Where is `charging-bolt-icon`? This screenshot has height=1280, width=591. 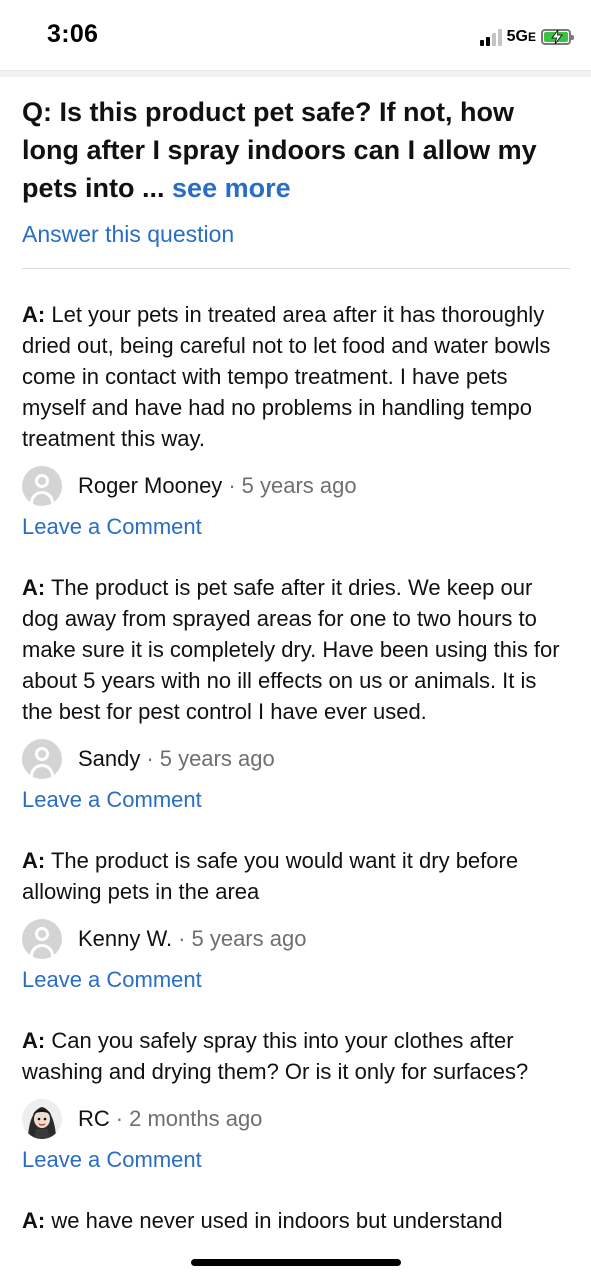
charging-bolt-icon is located at coordinates (557, 37).